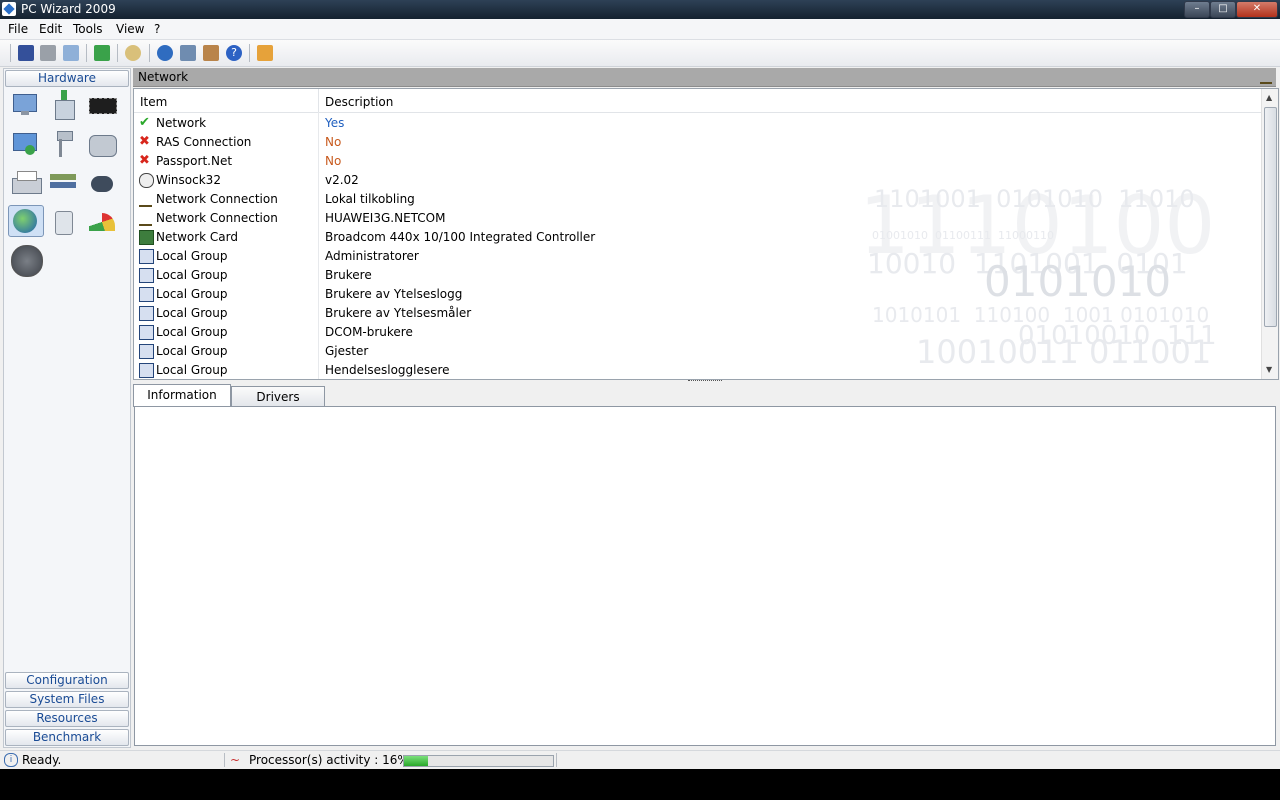 This screenshot has height=800, width=1280. Describe the element at coordinates (102, 105) in the screenshot. I see `processor-icon` at that location.